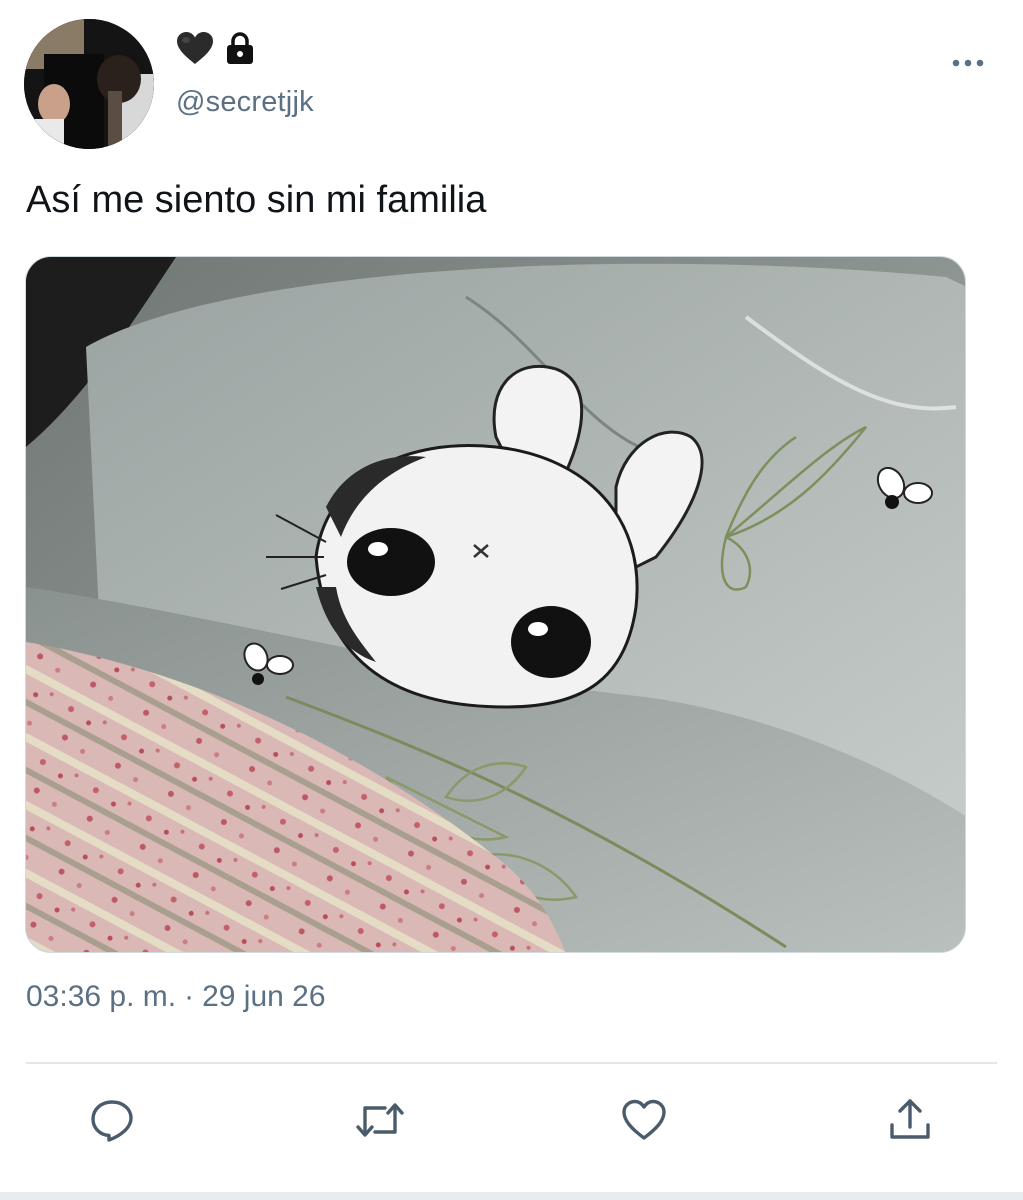 Image resolution: width=1023 pixels, height=1200 pixels. I want to click on share-button, so click(910, 1122).